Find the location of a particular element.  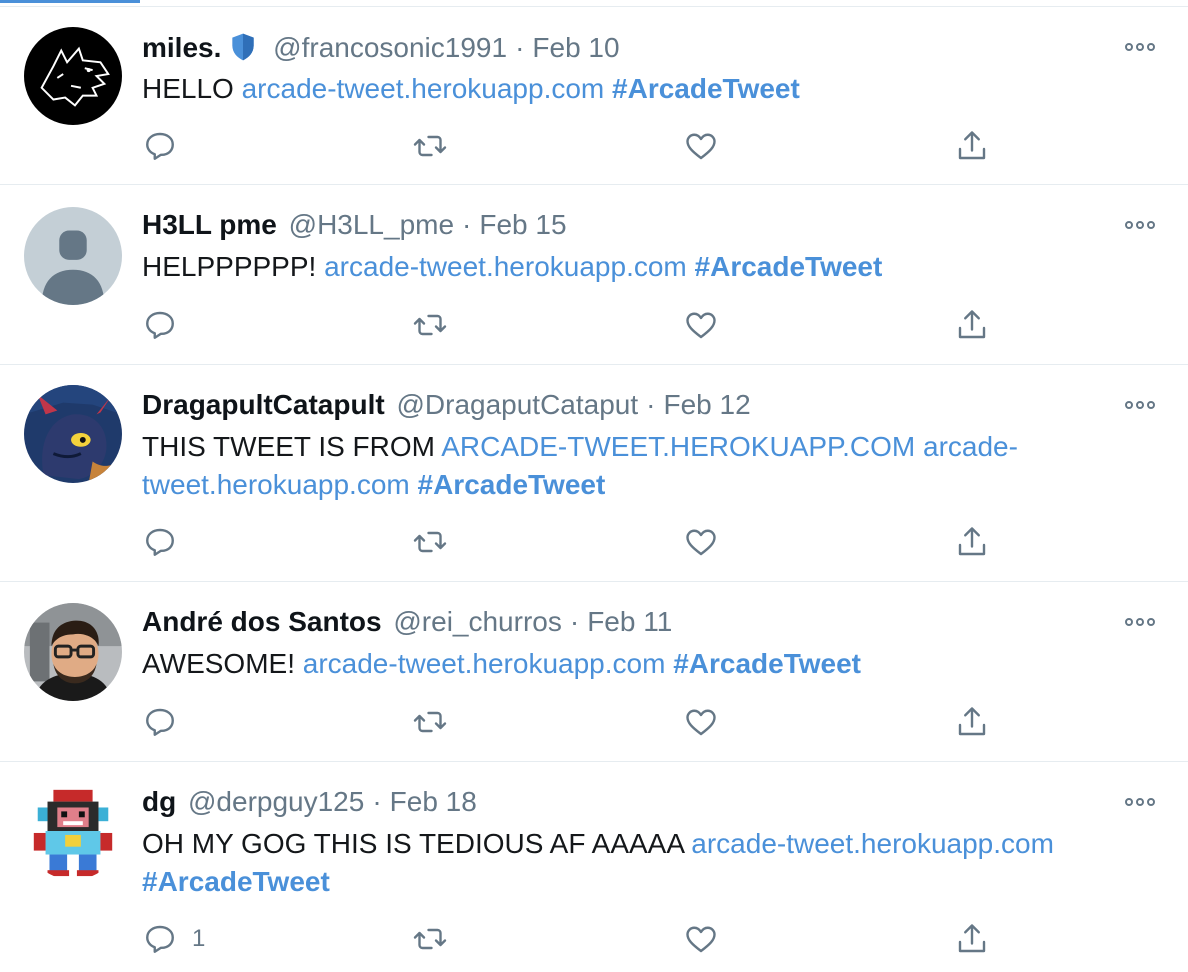

tweet-header: H3LL pme @H3LL_pme · Feb 15 is located at coordinates (354, 225).